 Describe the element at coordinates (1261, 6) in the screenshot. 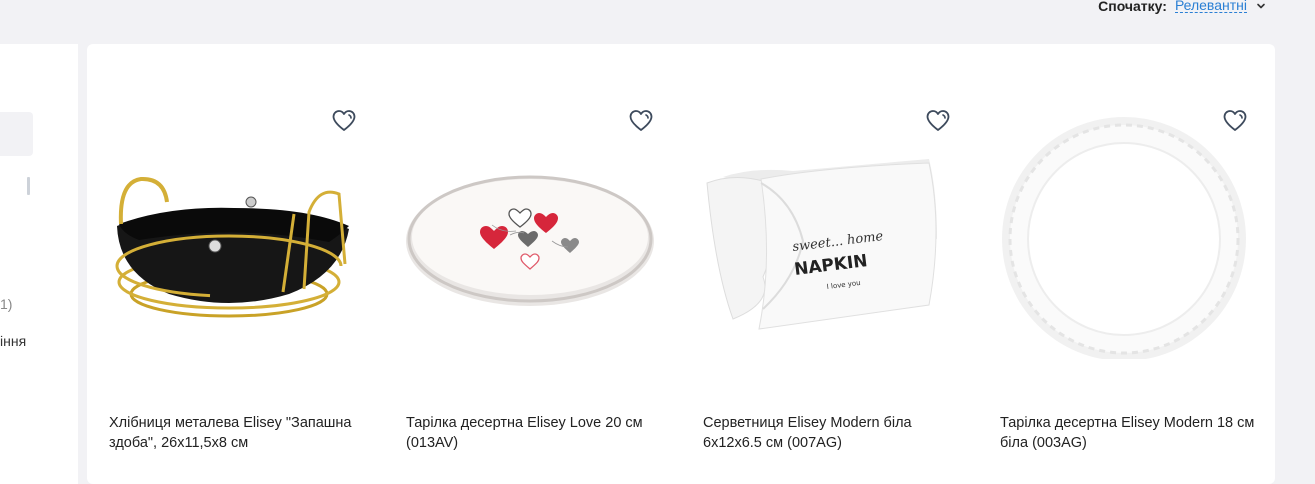

I see `chevron-down-icon` at that location.